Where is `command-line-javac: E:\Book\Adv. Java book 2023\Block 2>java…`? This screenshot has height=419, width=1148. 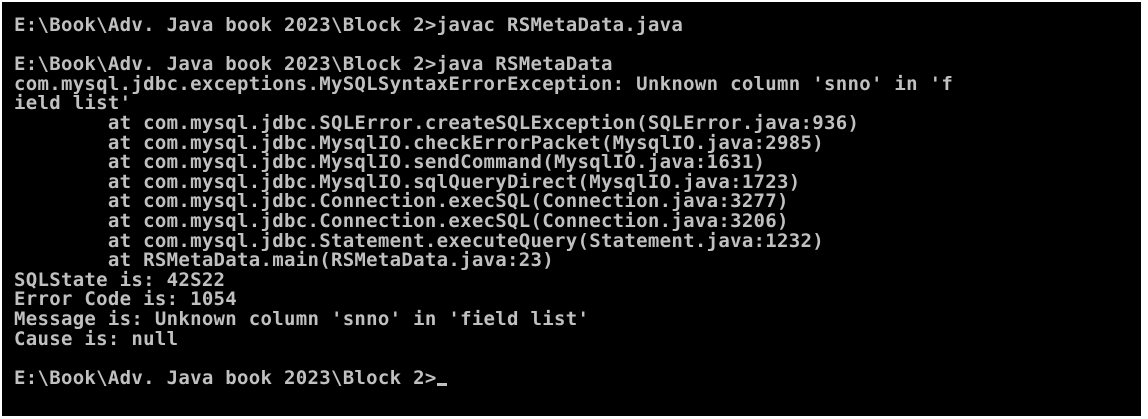 command-line-javac: E:\Book\Adv. Java book 2023\Block 2>java… is located at coordinates (349, 25).